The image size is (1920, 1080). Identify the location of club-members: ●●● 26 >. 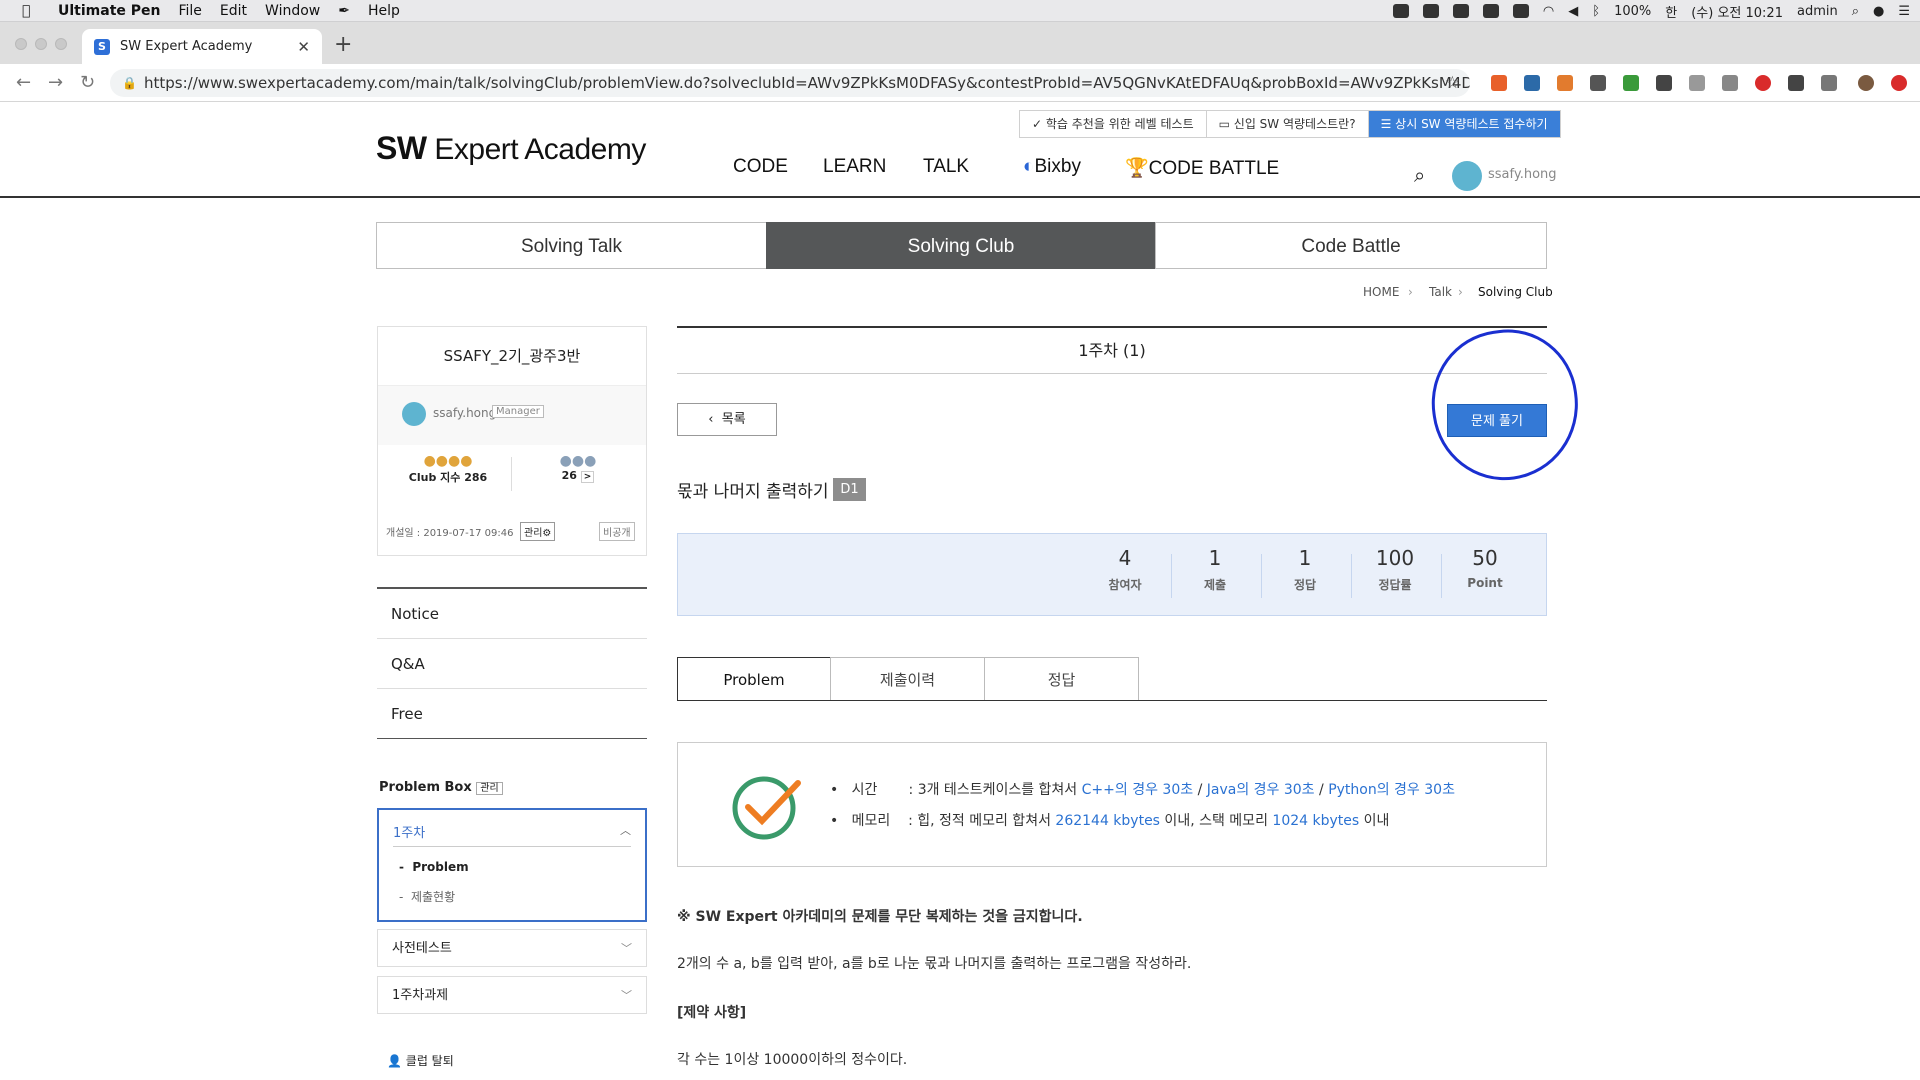
(578, 468).